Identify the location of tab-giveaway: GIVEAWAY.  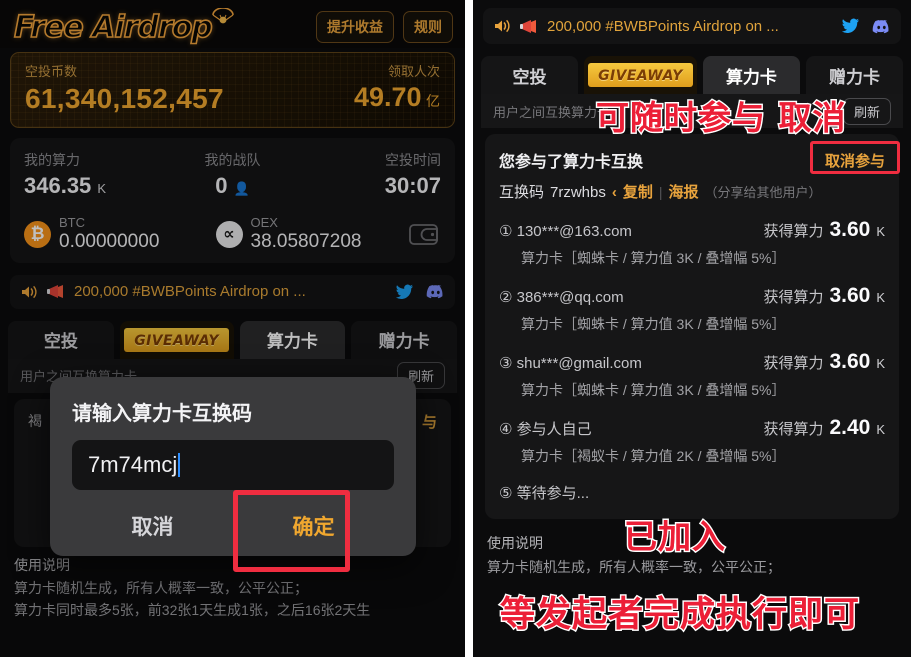
(640, 75).